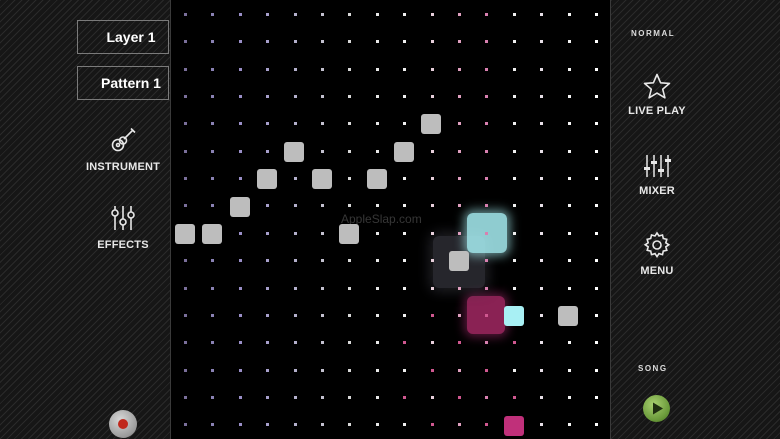 This screenshot has width=780, height=439. What do you see at coordinates (653, 33) in the screenshot?
I see `mode-normal-label: NORMAL` at bounding box center [653, 33].